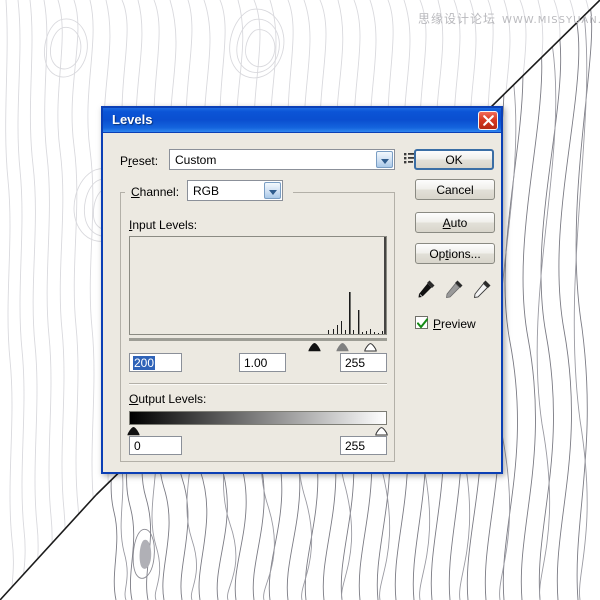 This screenshot has height=600, width=600. What do you see at coordinates (196, 160) in the screenshot?
I see `preset-value: Custom` at bounding box center [196, 160].